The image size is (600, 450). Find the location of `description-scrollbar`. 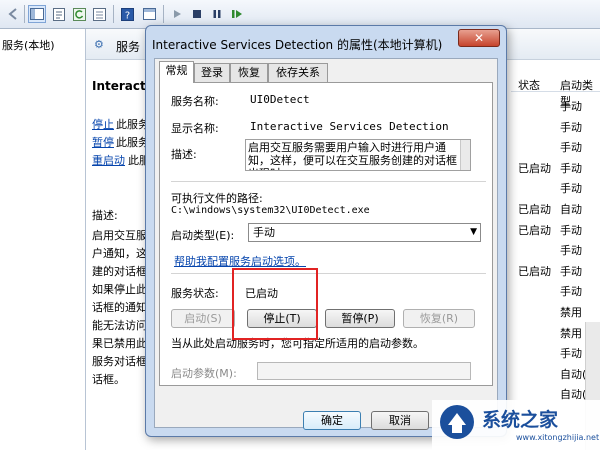

description-scrollbar is located at coordinates (465, 155).